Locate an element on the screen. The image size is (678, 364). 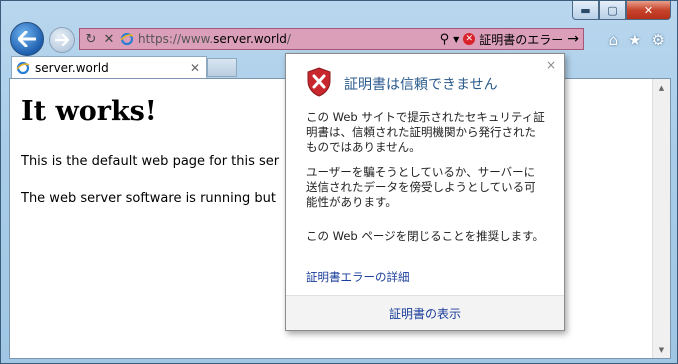
scroll-down-icon: ▼ is located at coordinates (661, 349).